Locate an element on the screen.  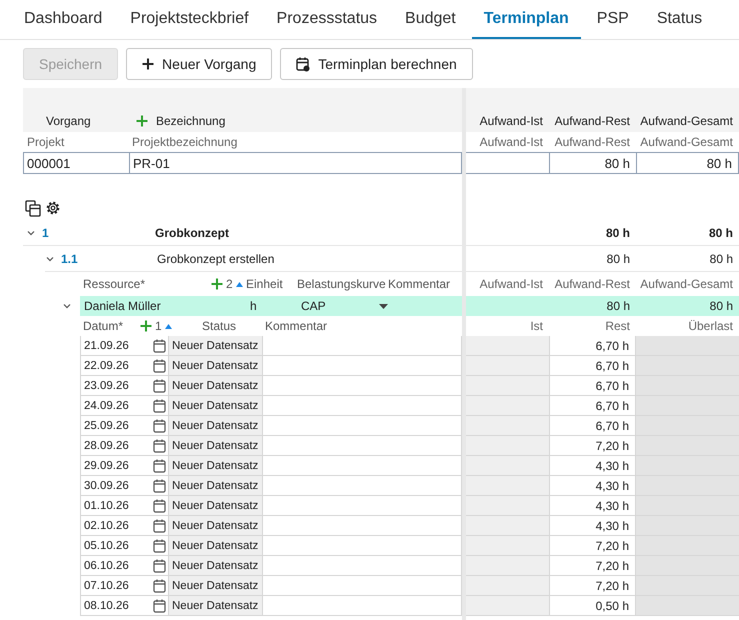
column-header: Belastungskurve is located at coordinates (342, 284).